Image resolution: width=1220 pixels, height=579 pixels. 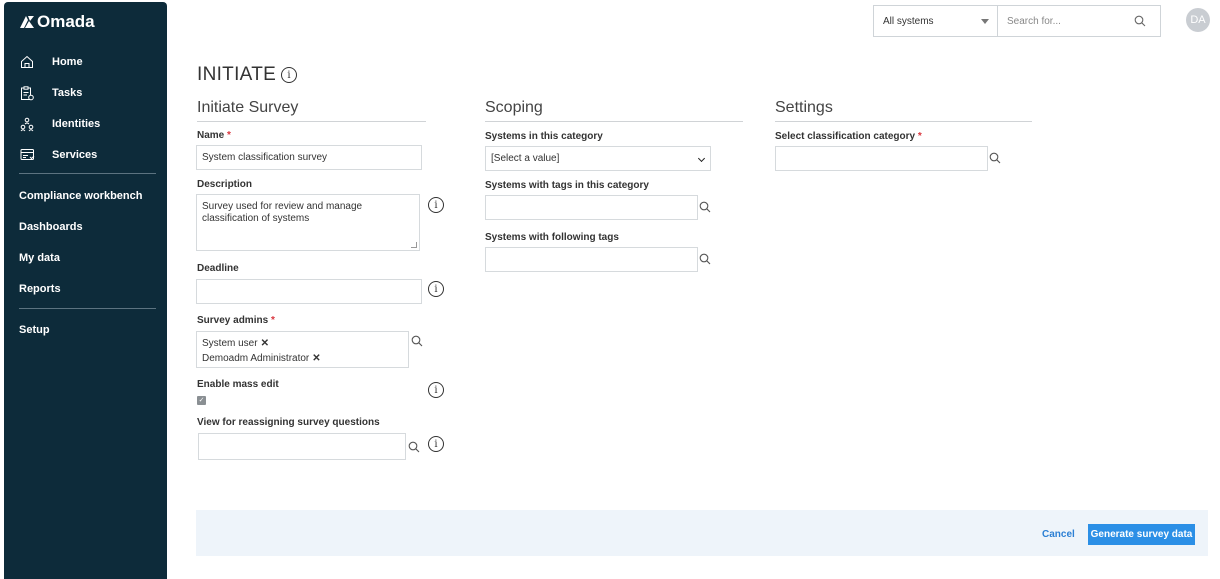 I want to click on system-filter-select: All systems, so click(x=935, y=21).